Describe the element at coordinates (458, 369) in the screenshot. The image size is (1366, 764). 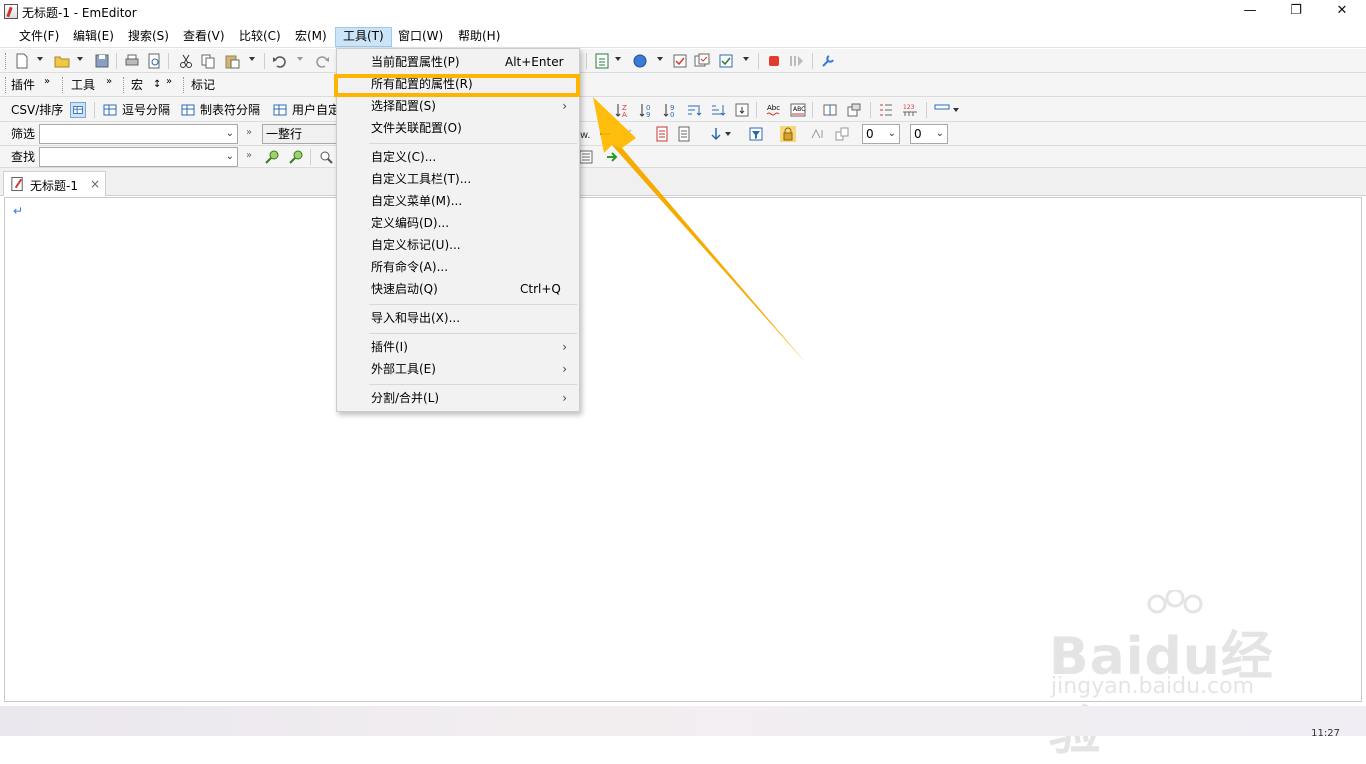
I see `menu-item-external-tools: 外部工具(E) ›` at that location.